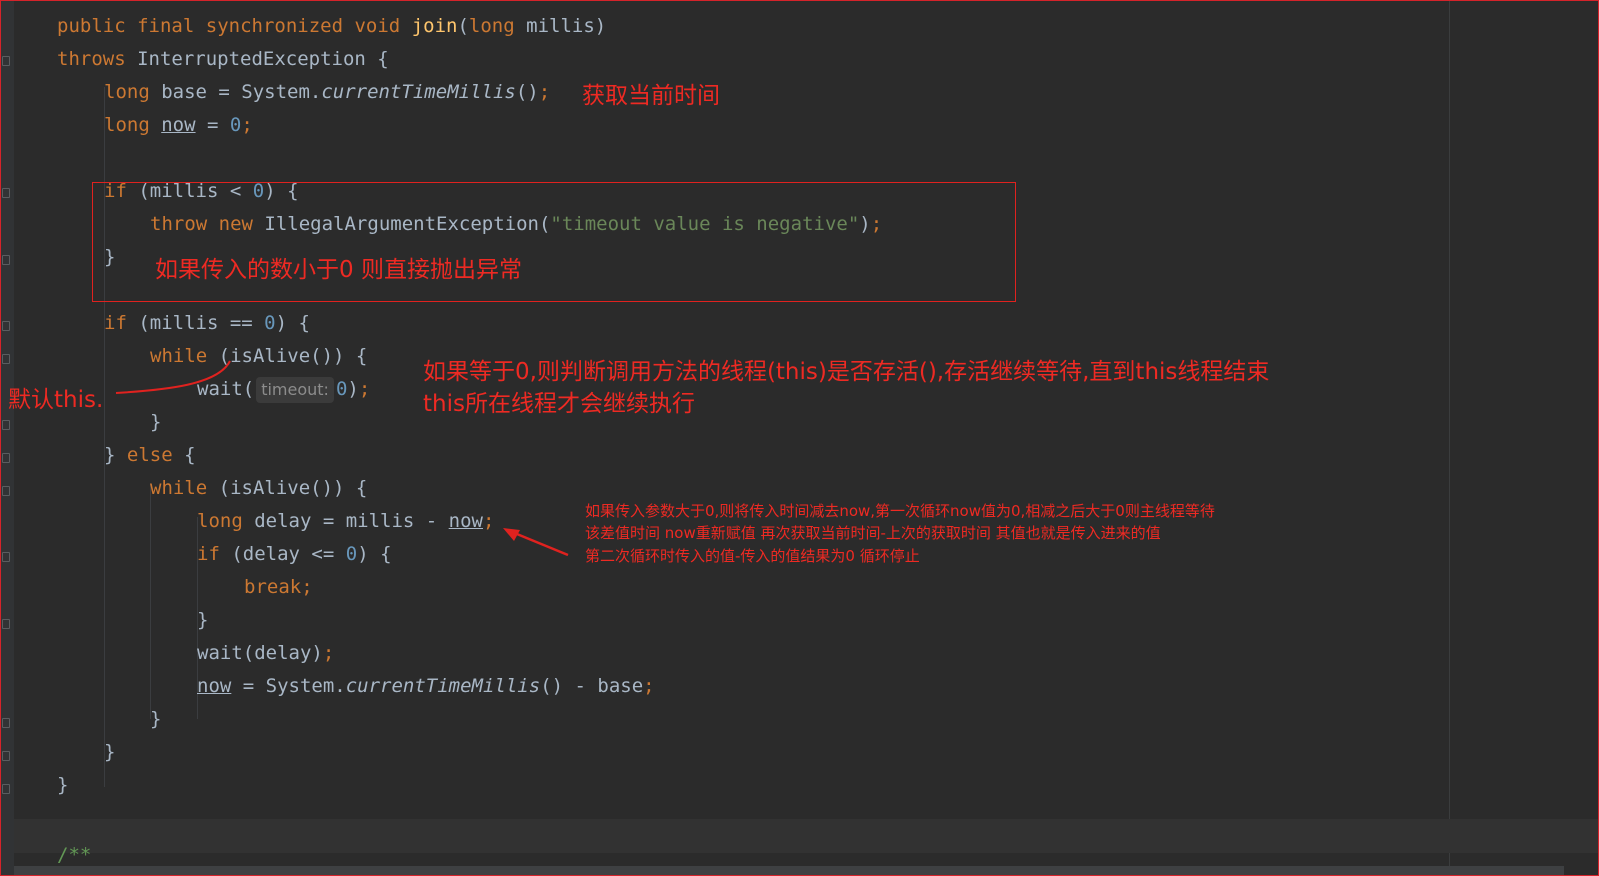  Describe the element at coordinates (342, 458) in the screenshot. I see `annotation-arrows` at that location.